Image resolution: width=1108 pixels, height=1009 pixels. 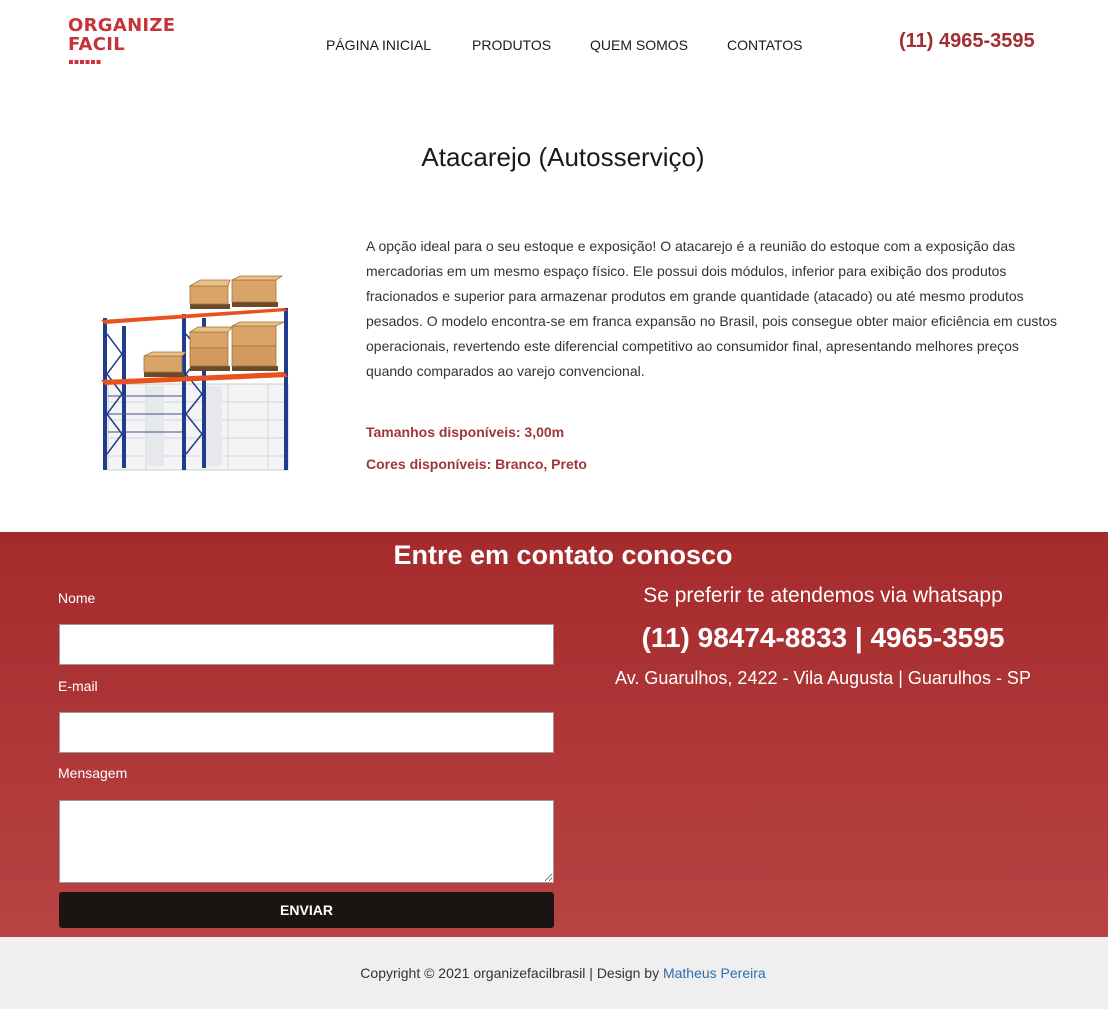 I want to click on submit-button: ENVIAR, so click(x=306, y=910).